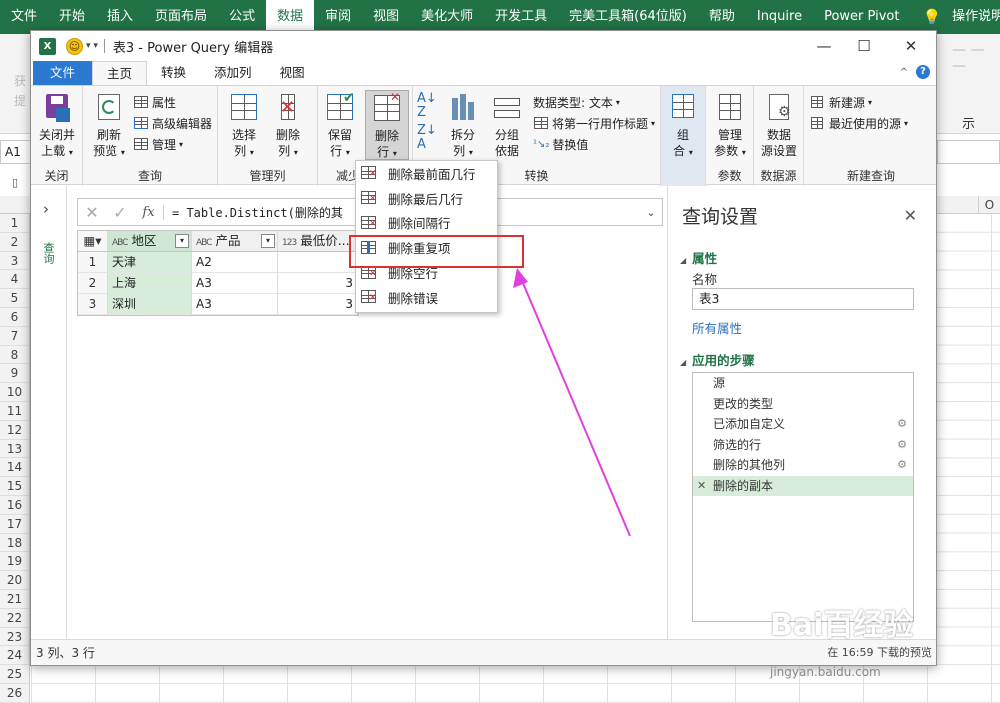 This screenshot has height=703, width=1000. What do you see at coordinates (318, 262) in the screenshot?
I see `cell-min-price` at bounding box center [318, 262].